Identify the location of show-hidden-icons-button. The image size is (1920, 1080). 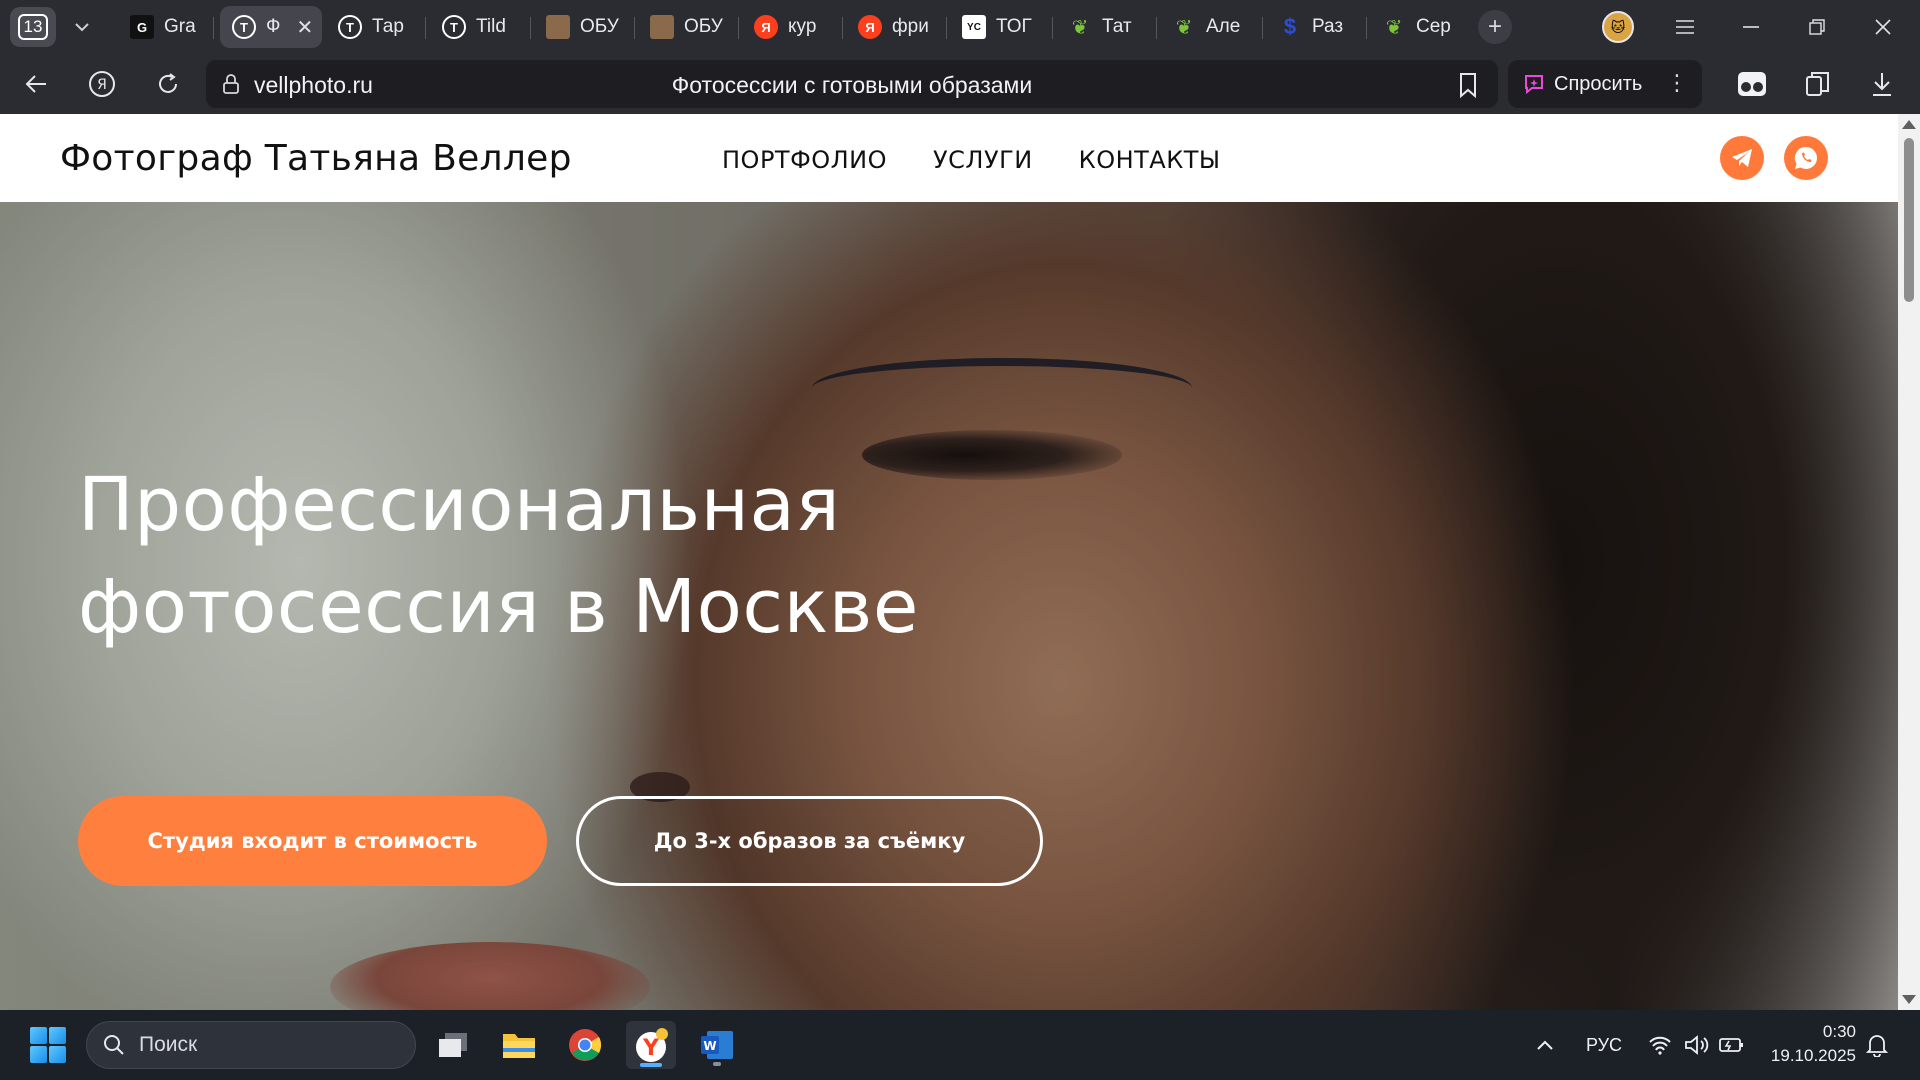
(1545, 1045).